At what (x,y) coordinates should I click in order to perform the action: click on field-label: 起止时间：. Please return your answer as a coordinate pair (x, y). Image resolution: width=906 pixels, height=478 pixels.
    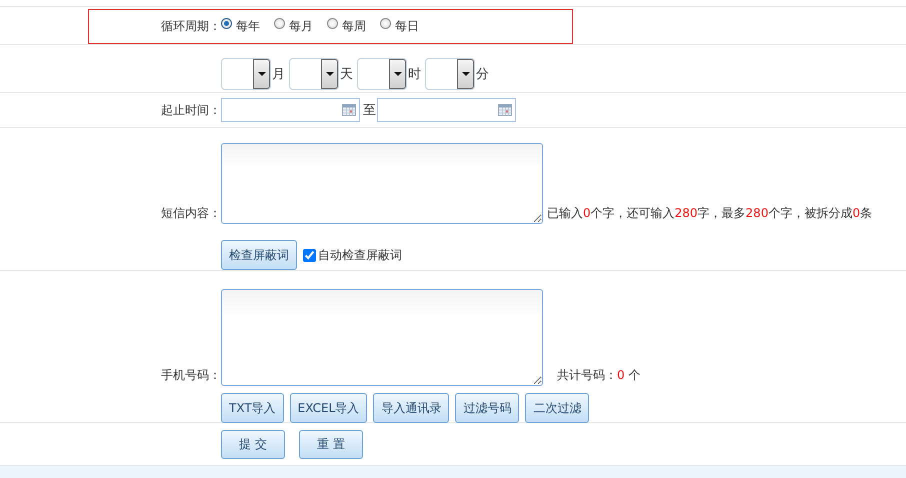
    Looking at the image, I should click on (190, 110).